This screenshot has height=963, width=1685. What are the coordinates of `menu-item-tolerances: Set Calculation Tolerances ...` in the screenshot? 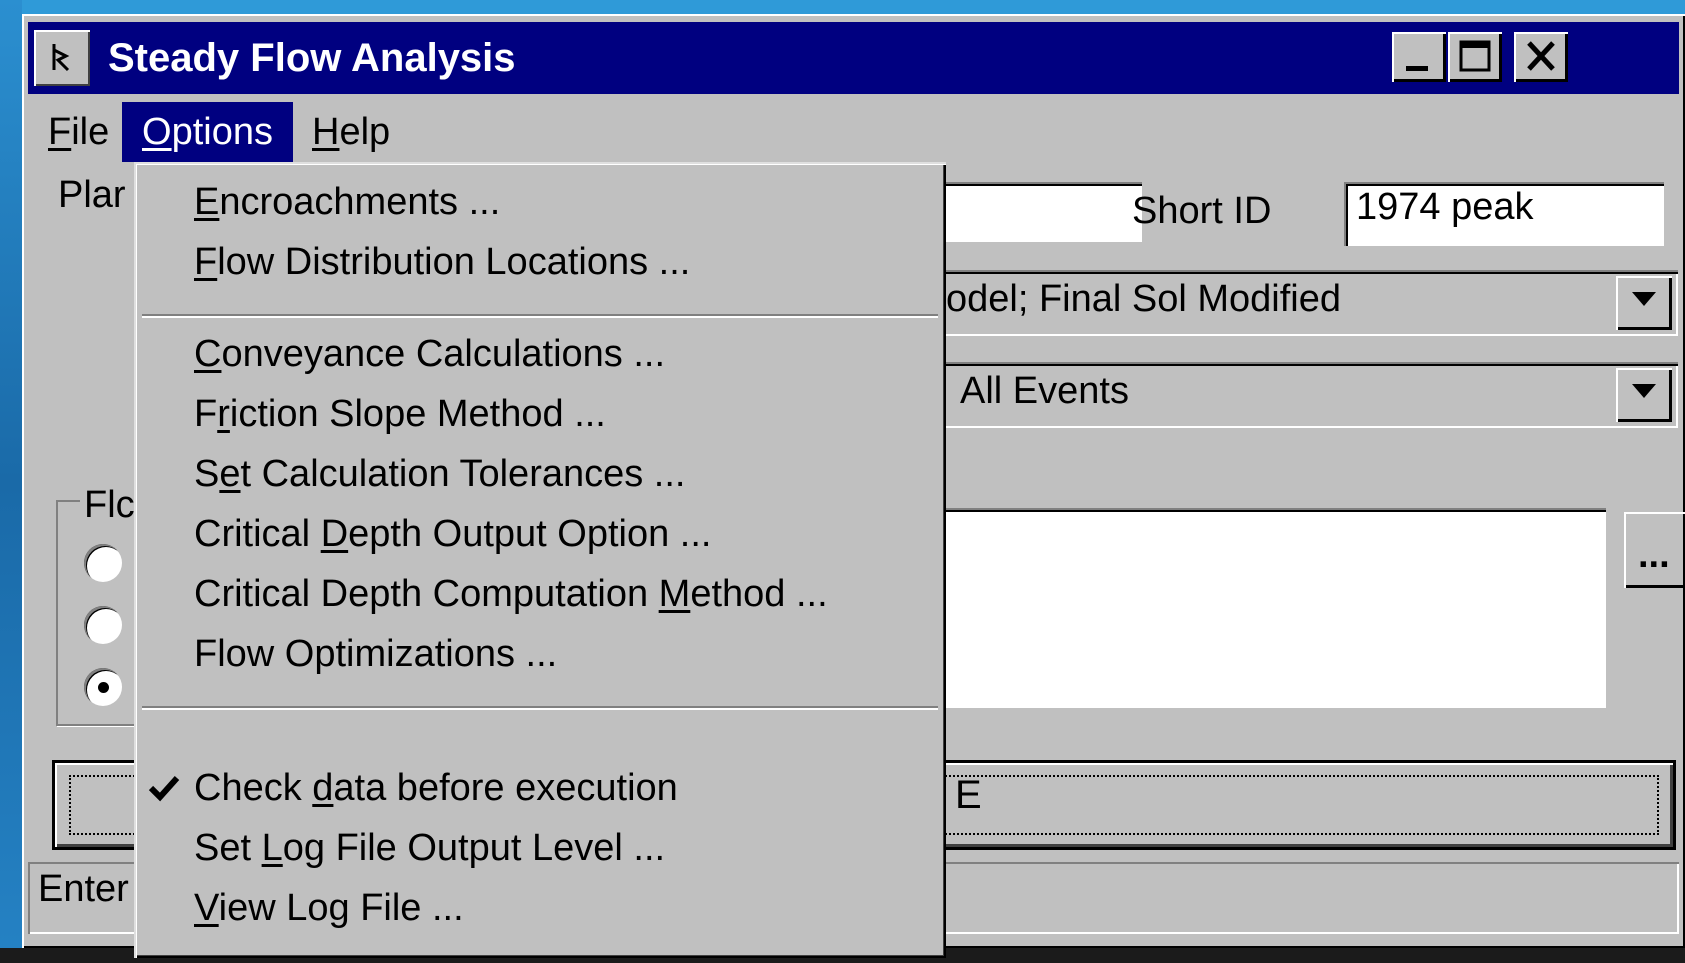 It's located at (439, 474).